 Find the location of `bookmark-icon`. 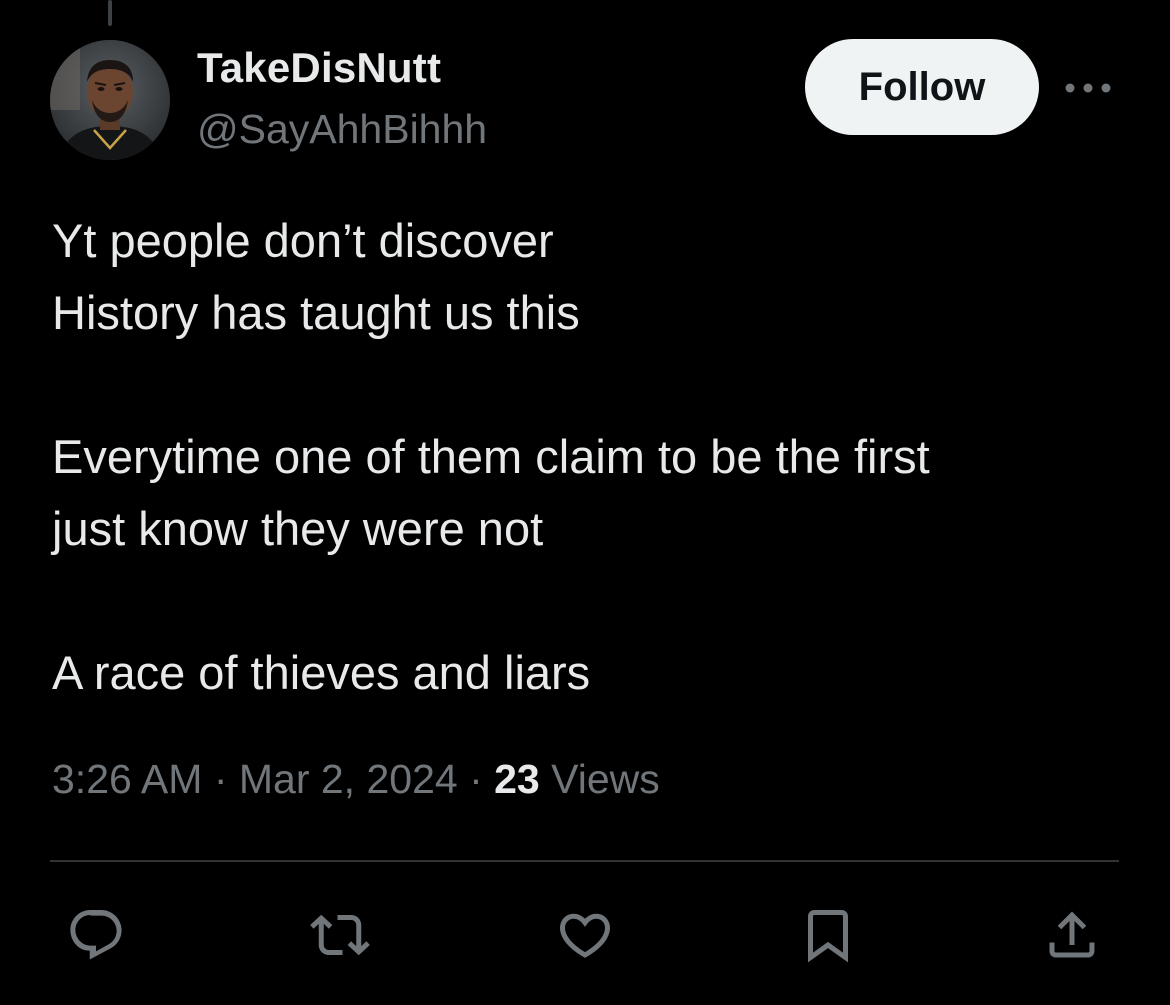

bookmark-icon is located at coordinates (828, 936).